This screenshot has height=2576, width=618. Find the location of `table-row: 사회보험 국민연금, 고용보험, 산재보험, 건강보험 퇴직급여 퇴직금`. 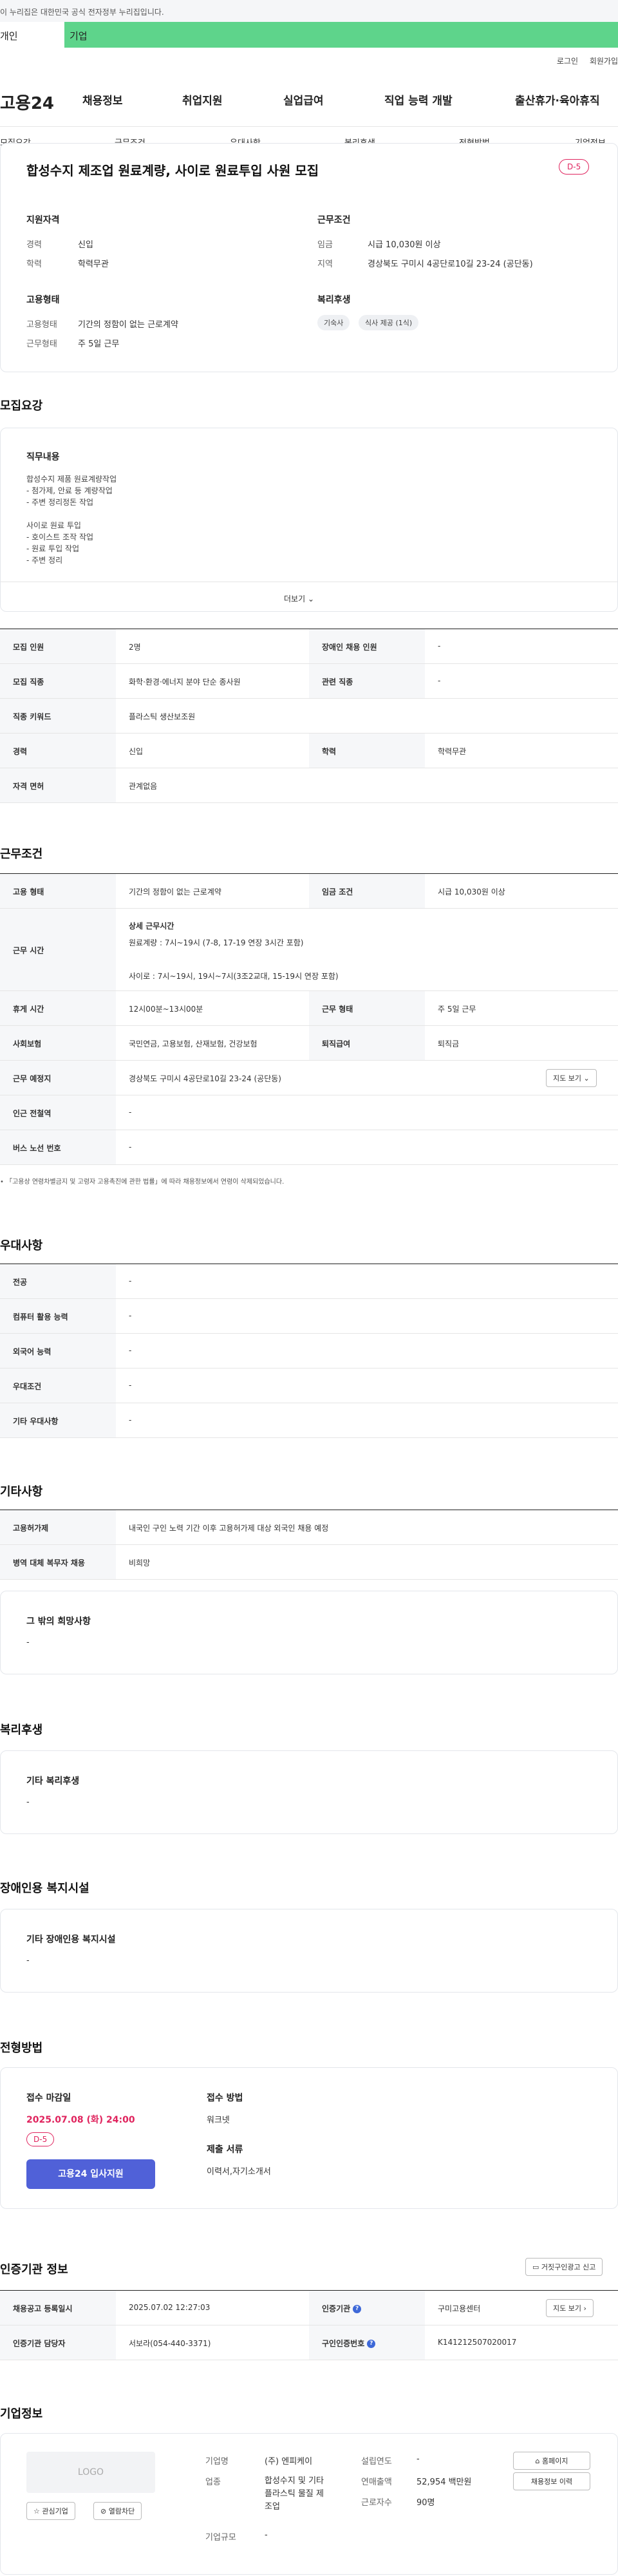

table-row: 사회보험 국민연금, 고용보험, 산재보험, 건강보험 퇴직급여 퇴직금 is located at coordinates (309, 1043).